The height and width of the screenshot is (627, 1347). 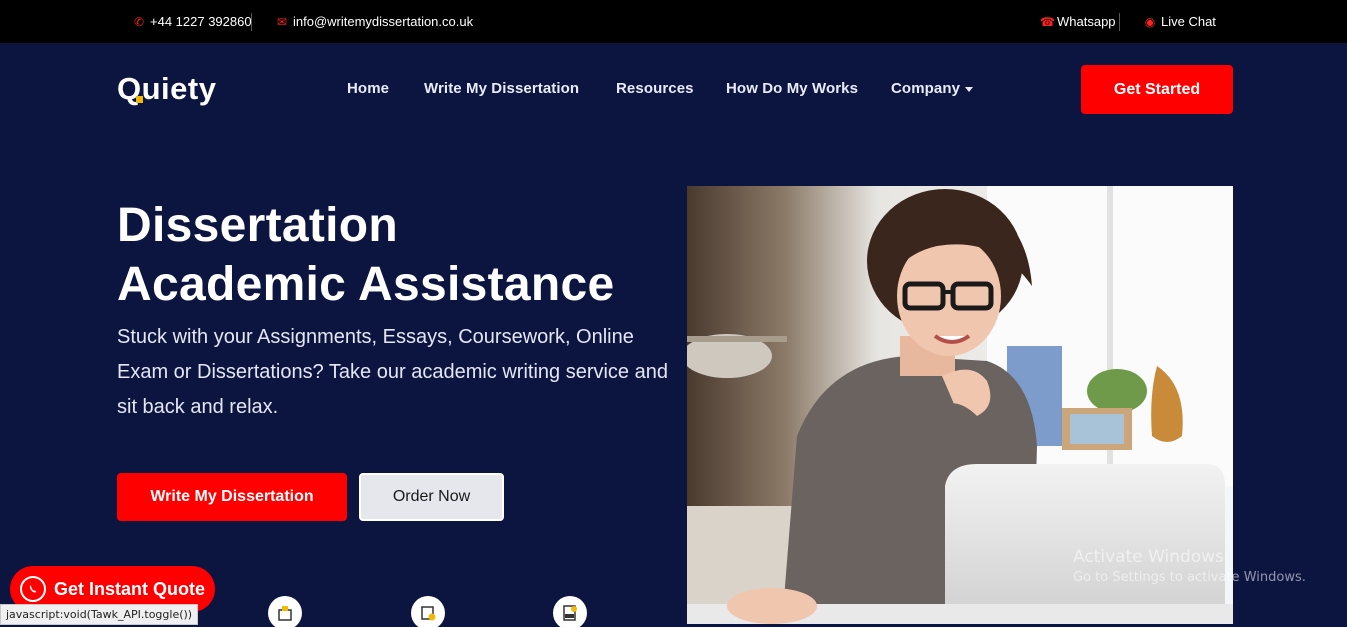 What do you see at coordinates (428, 611) in the screenshot?
I see `save-document-icon` at bounding box center [428, 611].